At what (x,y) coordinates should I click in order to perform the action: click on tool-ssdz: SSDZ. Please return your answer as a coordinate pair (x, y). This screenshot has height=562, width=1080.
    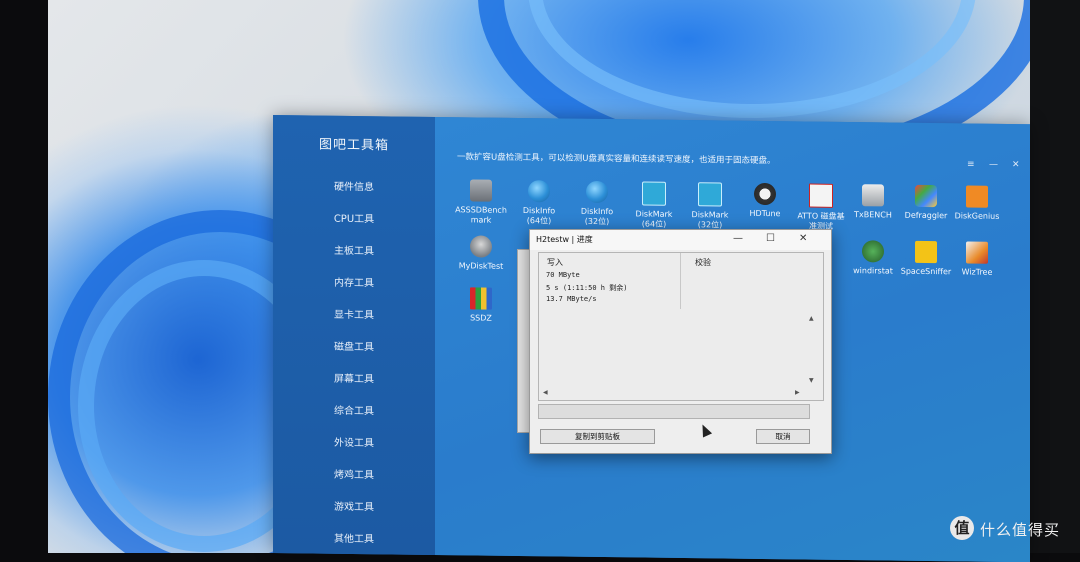
    Looking at the image, I should click on (481, 305).